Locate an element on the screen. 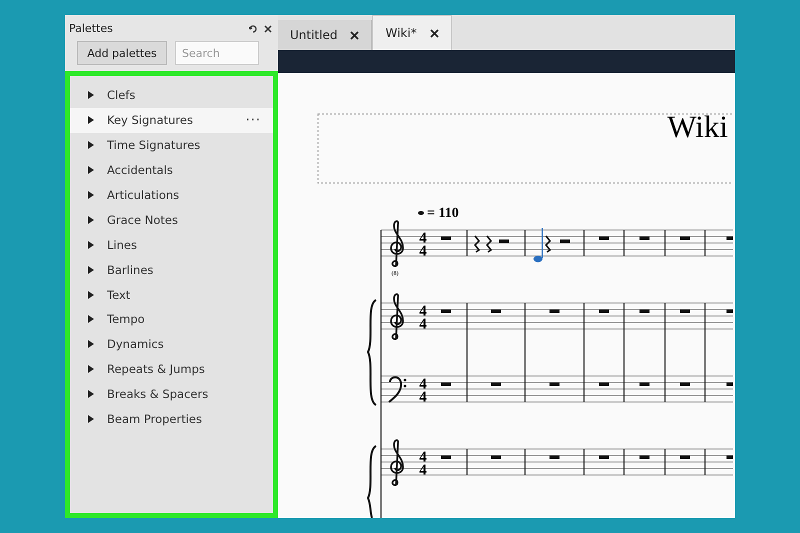 The width and height of the screenshot is (800, 533). note-and-rests-drawing is located at coordinates (552, 245).